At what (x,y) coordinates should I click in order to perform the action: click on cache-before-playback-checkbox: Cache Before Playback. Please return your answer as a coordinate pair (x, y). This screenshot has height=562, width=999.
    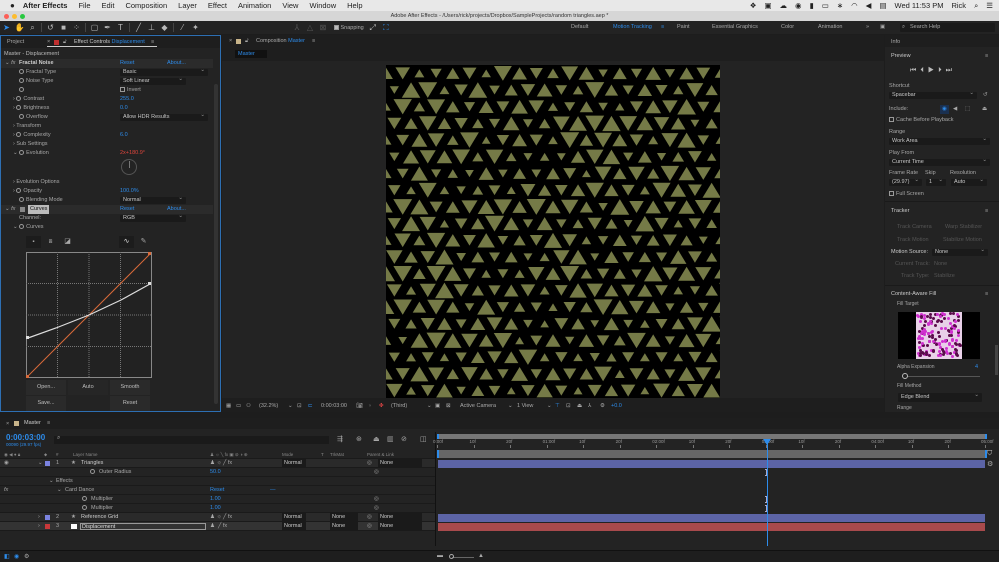
    Looking at the image, I should click on (921, 120).